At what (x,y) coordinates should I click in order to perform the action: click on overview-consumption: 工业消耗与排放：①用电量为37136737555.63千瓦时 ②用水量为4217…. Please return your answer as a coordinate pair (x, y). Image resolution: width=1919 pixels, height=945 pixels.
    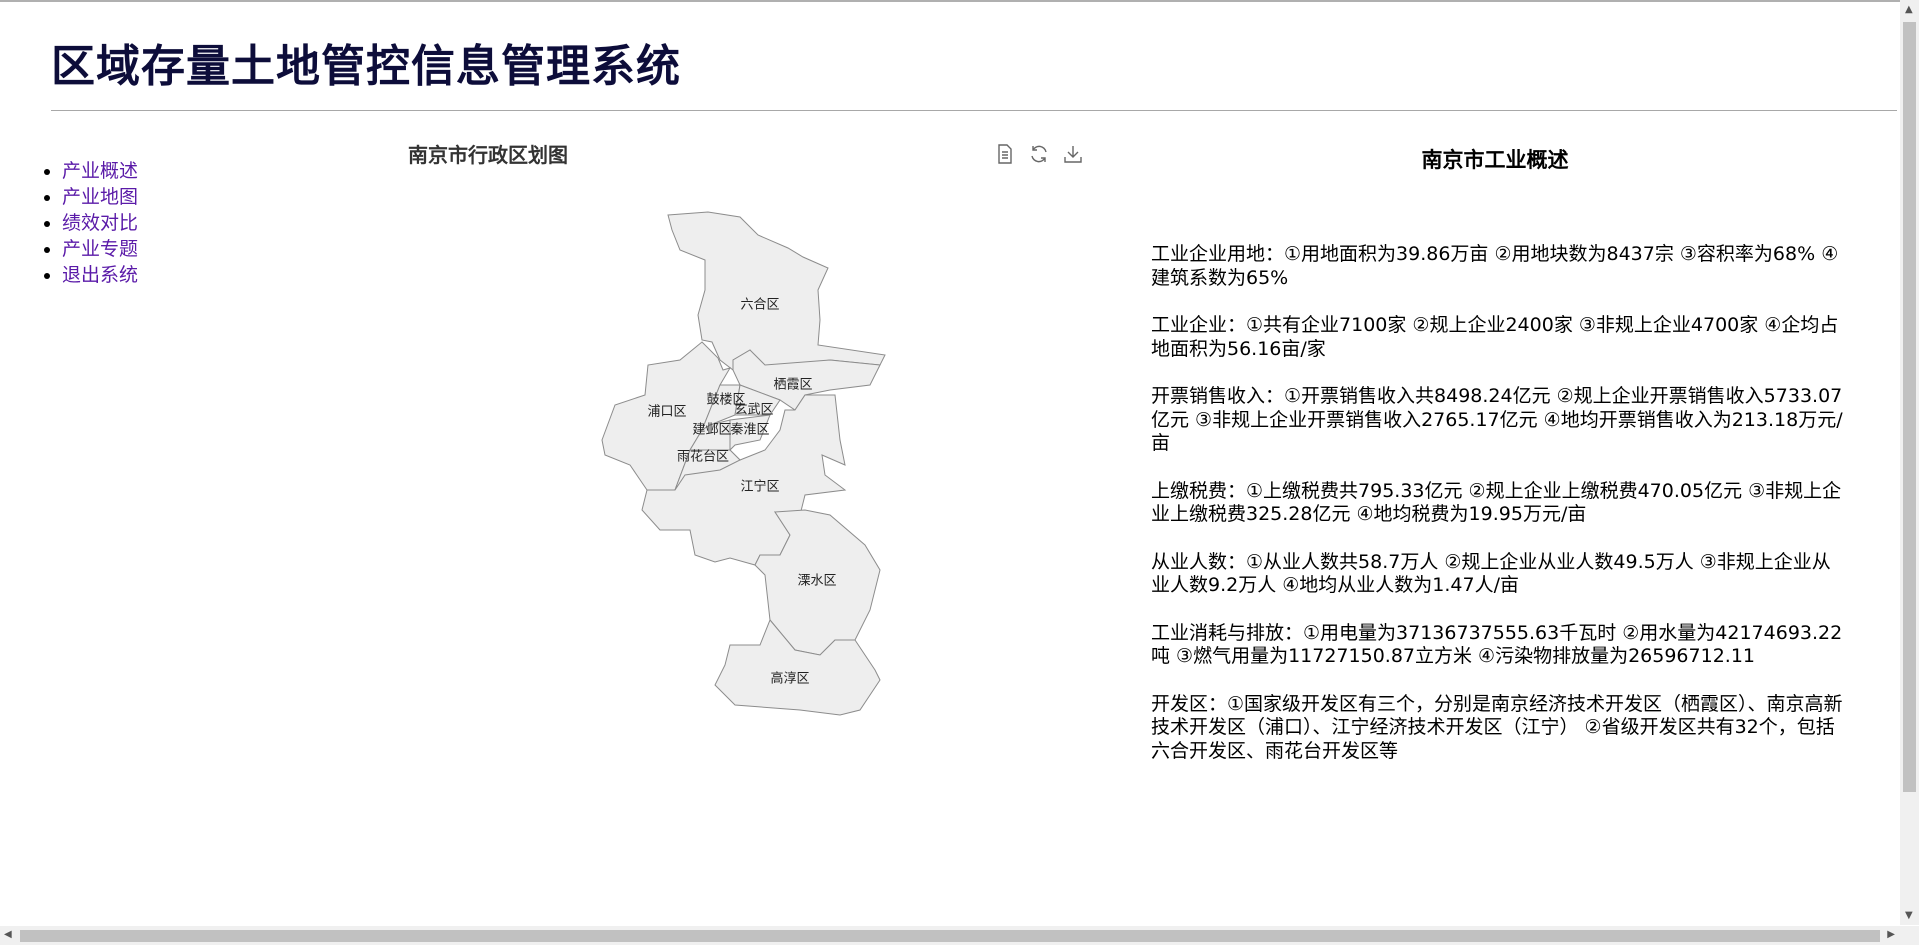
    Looking at the image, I should click on (1497, 644).